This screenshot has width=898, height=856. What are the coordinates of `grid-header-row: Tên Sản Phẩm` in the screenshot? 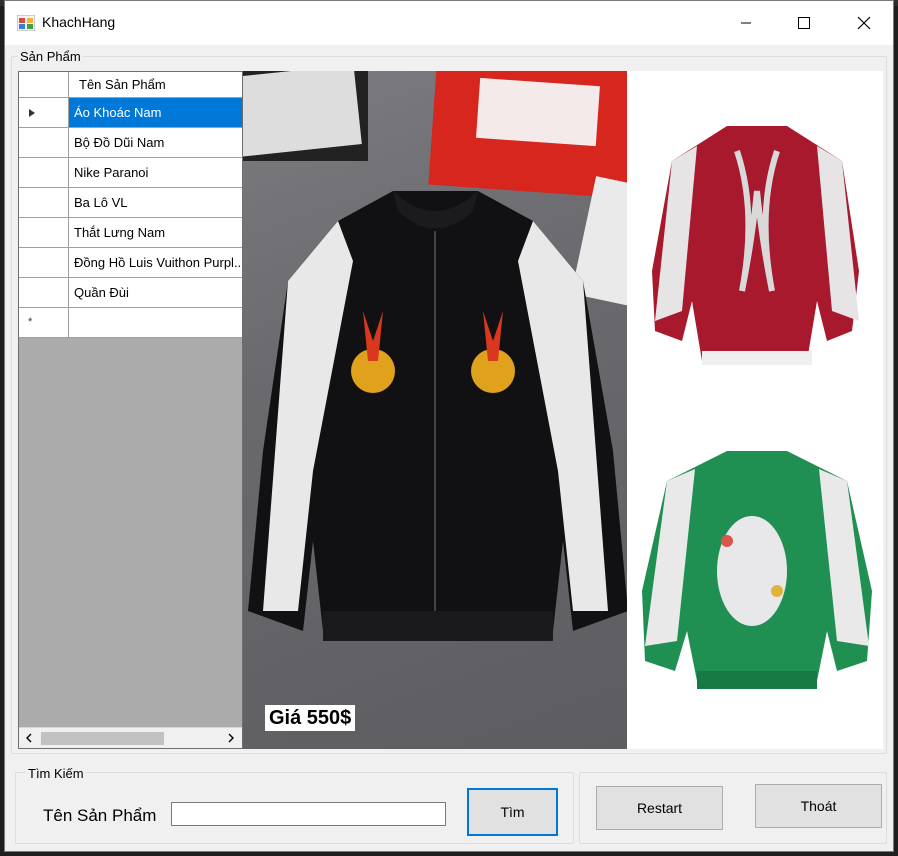 It's located at (130, 85).